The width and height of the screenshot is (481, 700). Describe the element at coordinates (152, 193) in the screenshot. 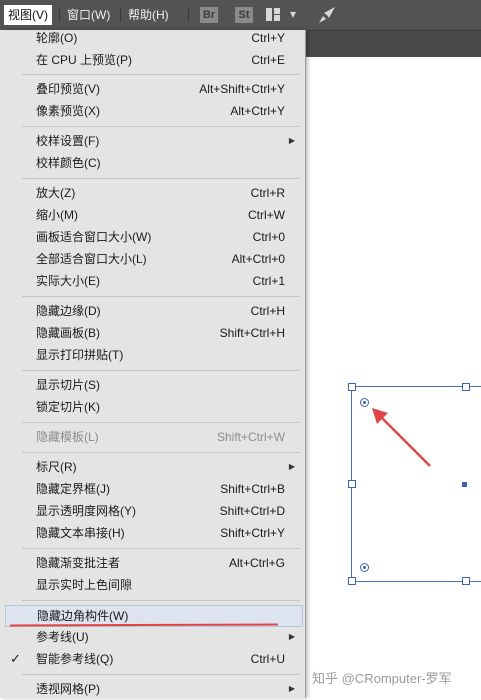

I see `menu-item-zoom-in: 放大(Z) Ctrl+R` at that location.